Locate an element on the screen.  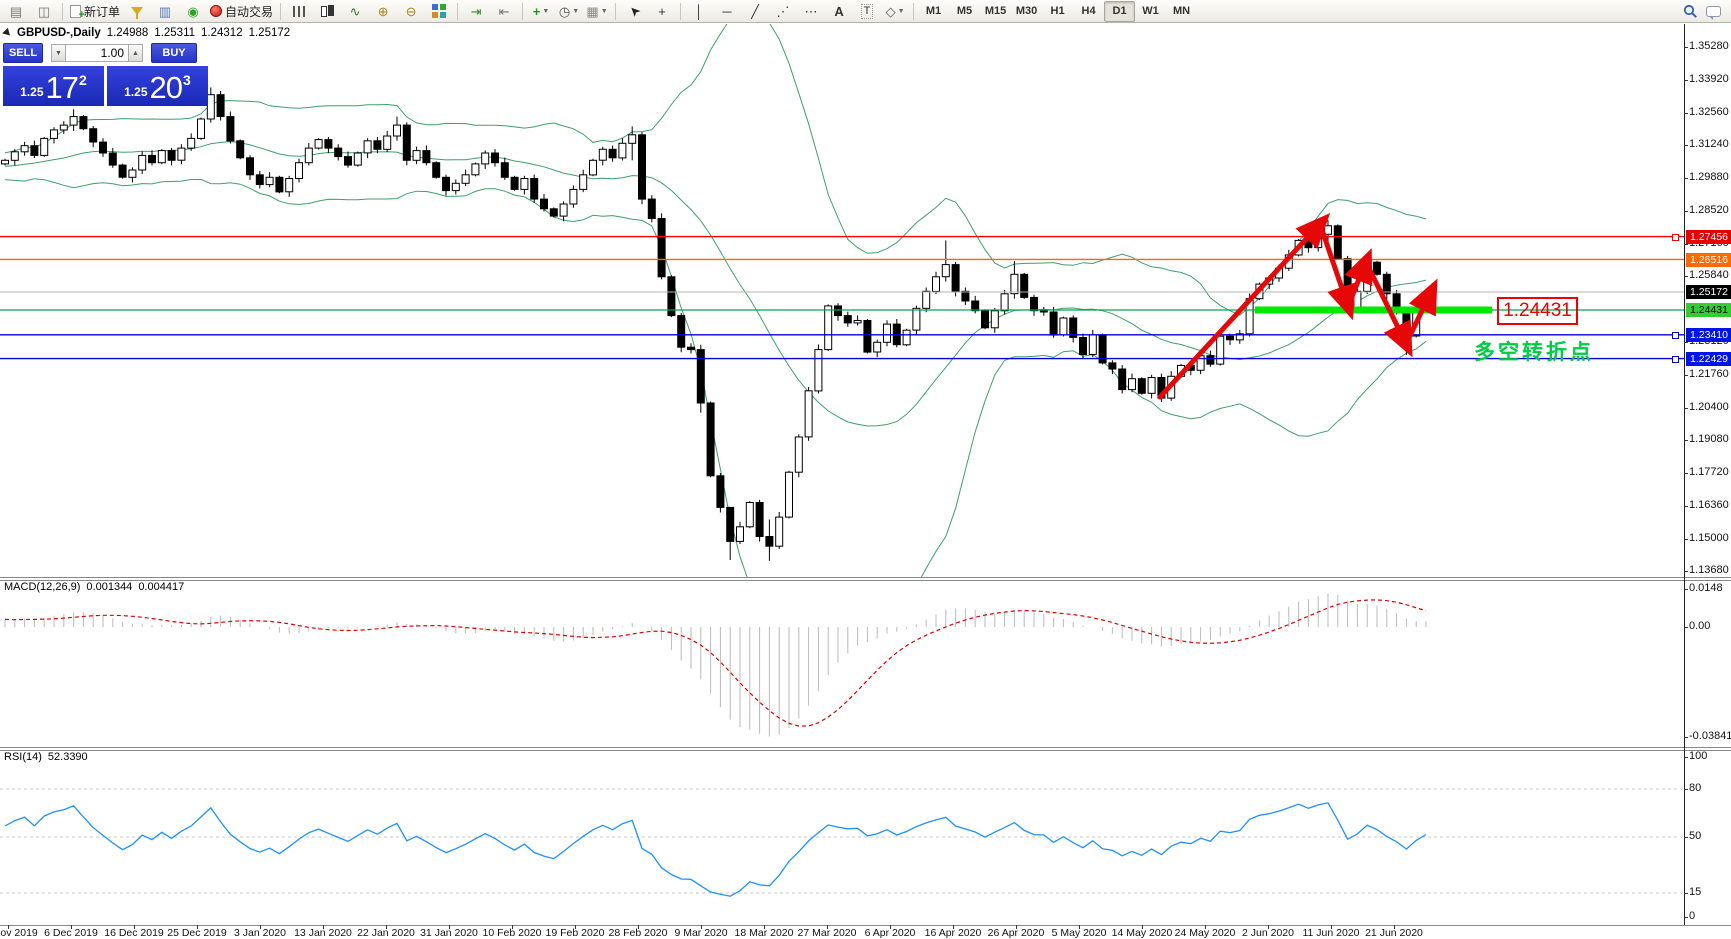
tf-mn-button: MN is located at coordinates (1181, 11).